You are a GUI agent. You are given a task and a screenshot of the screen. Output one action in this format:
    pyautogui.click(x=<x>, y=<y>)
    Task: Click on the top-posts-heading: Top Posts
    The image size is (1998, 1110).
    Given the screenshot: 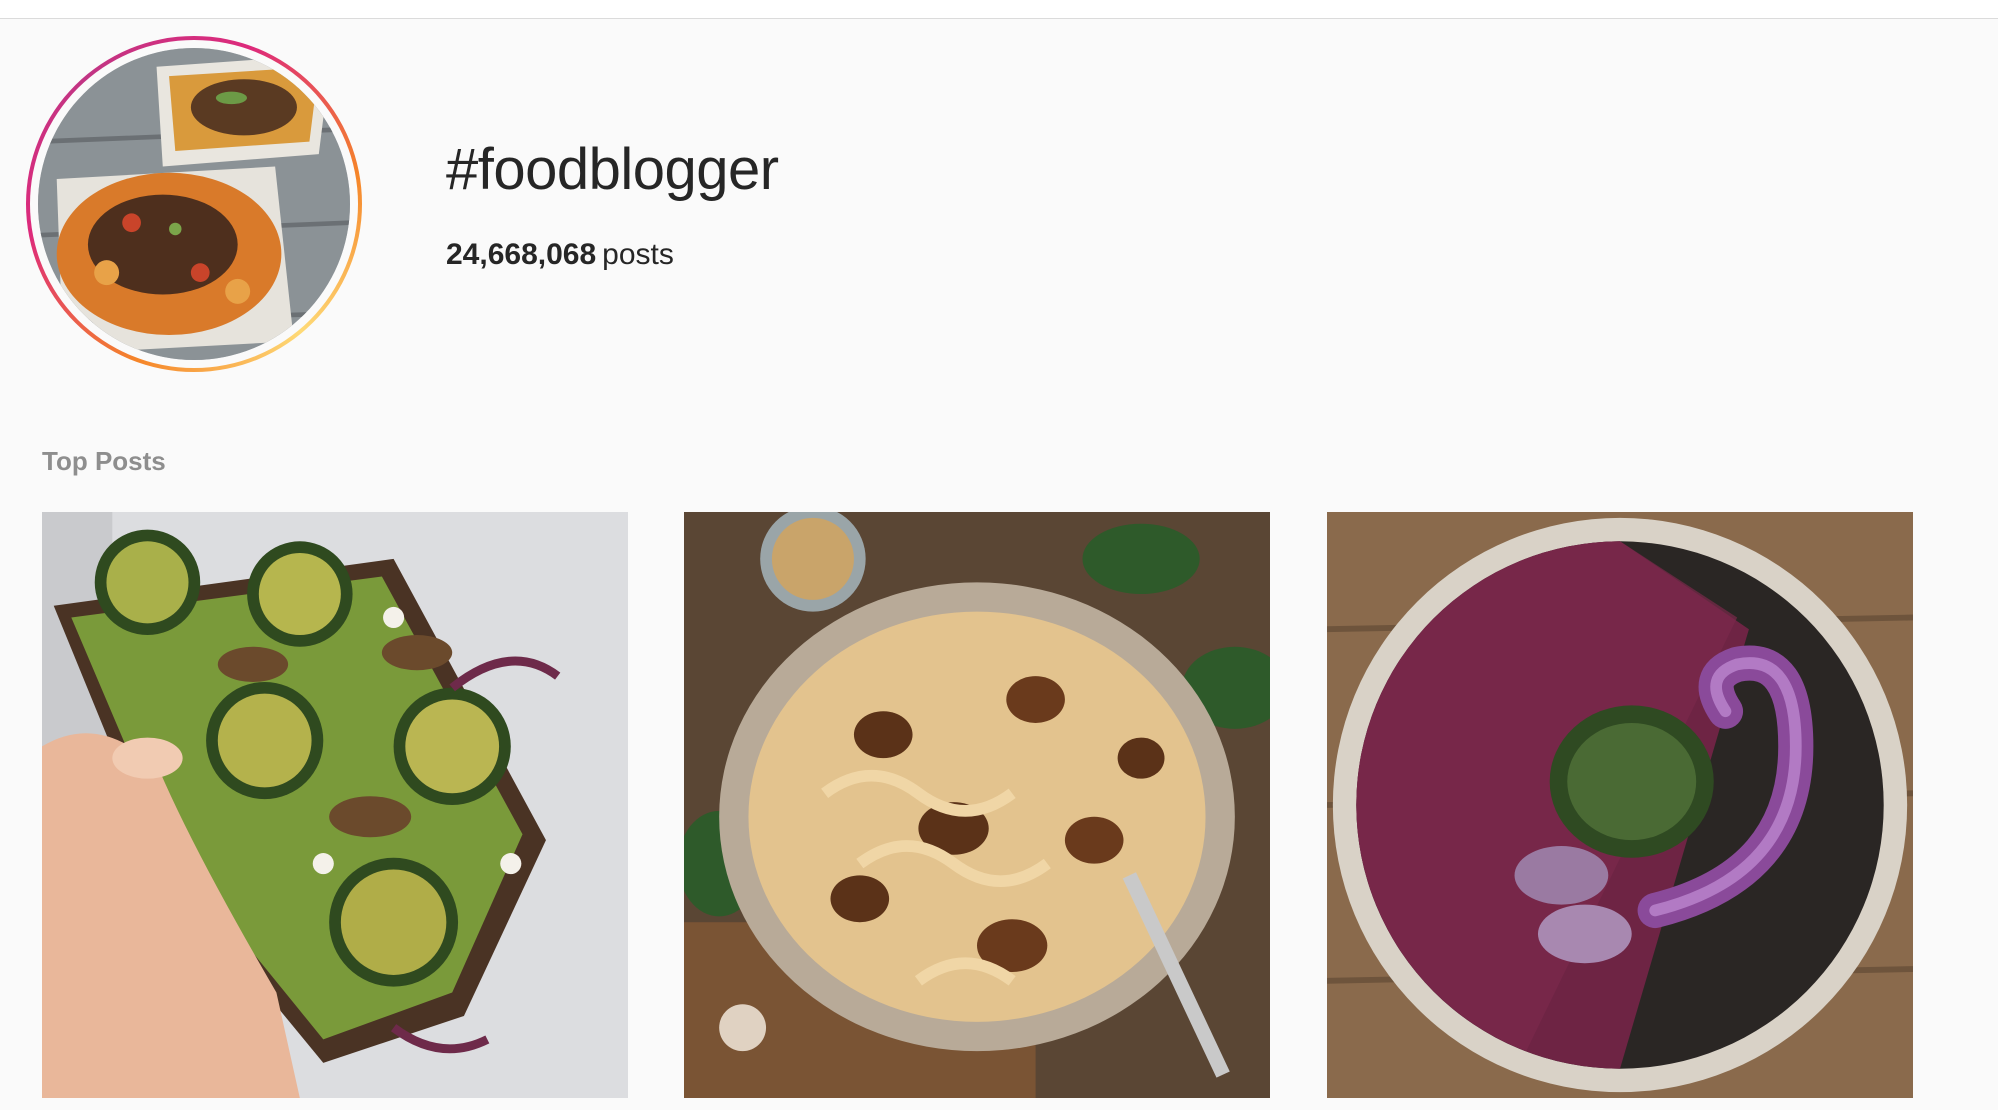 What is the action you would take?
    pyautogui.click(x=104, y=461)
    